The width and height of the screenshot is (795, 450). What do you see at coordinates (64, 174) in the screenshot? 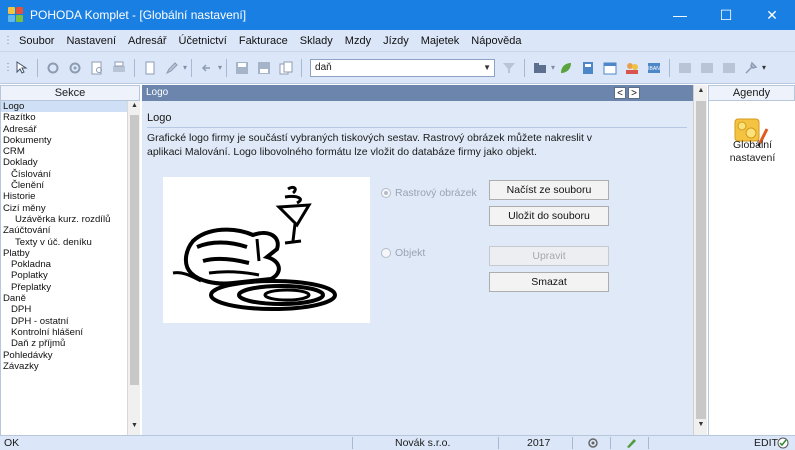
I see `section-item-cislovani: Číslování` at bounding box center [64, 174].